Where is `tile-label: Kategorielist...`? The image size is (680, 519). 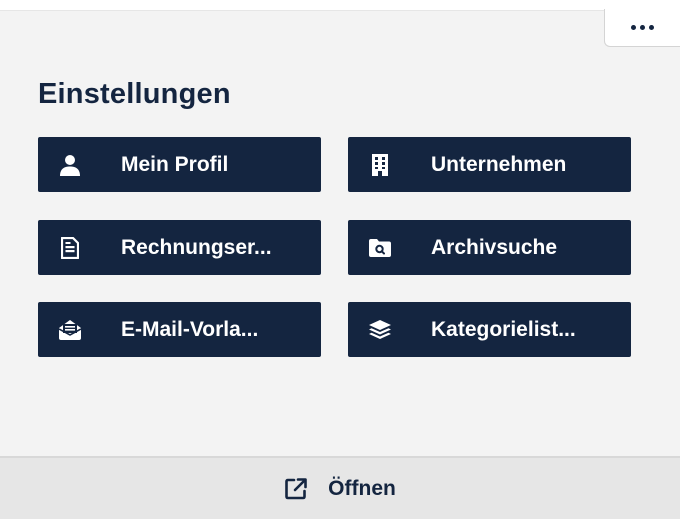 tile-label: Kategorielist... is located at coordinates (503, 329).